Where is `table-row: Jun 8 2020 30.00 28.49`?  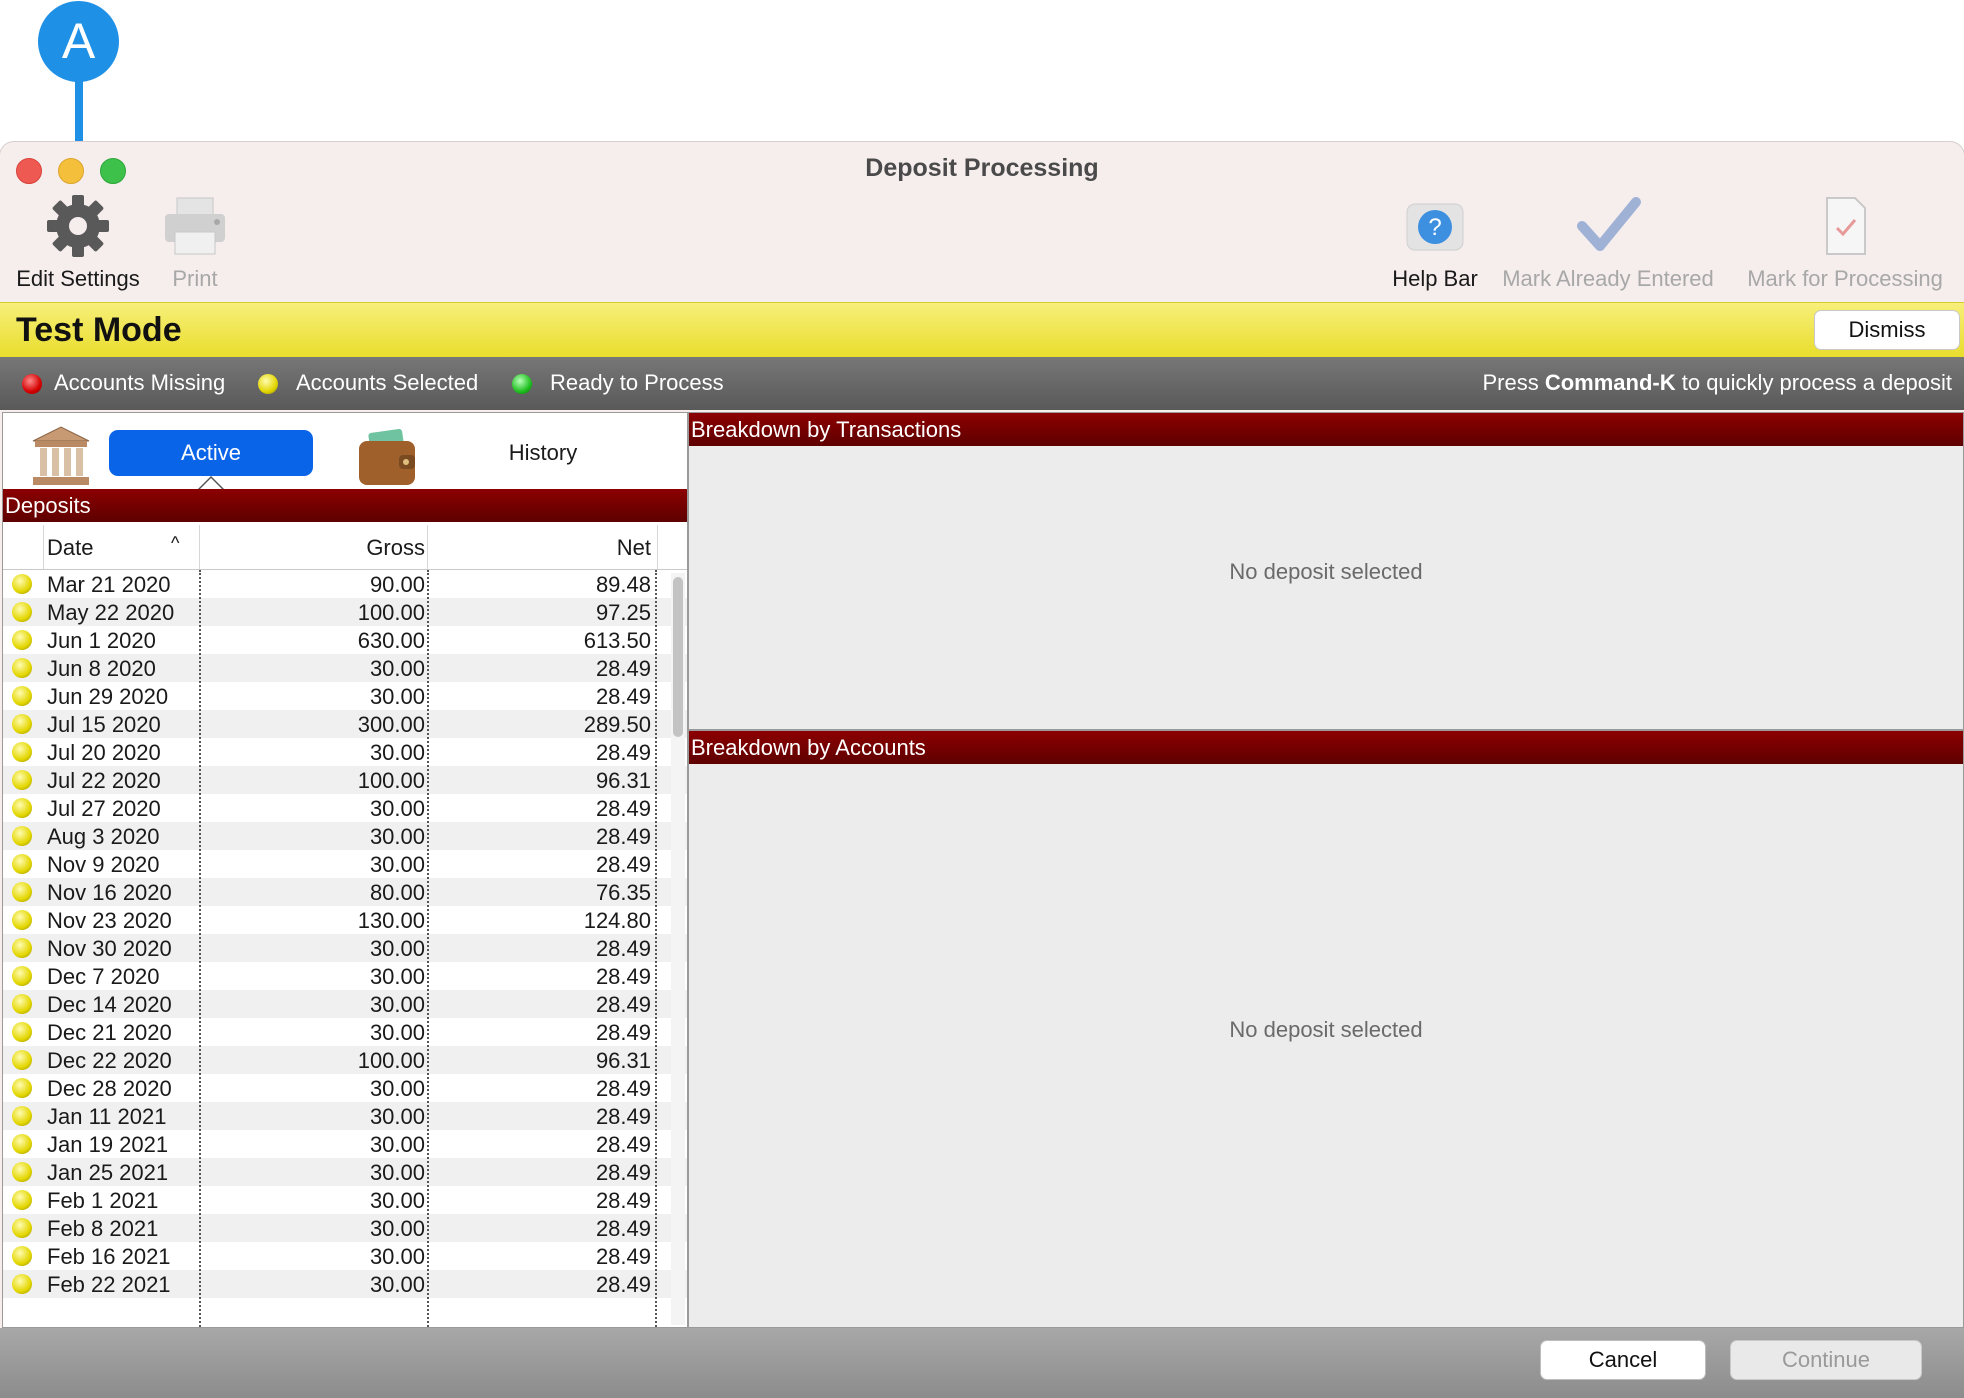
table-row: Jun 8 2020 30.00 28.49 is located at coordinates (345, 668).